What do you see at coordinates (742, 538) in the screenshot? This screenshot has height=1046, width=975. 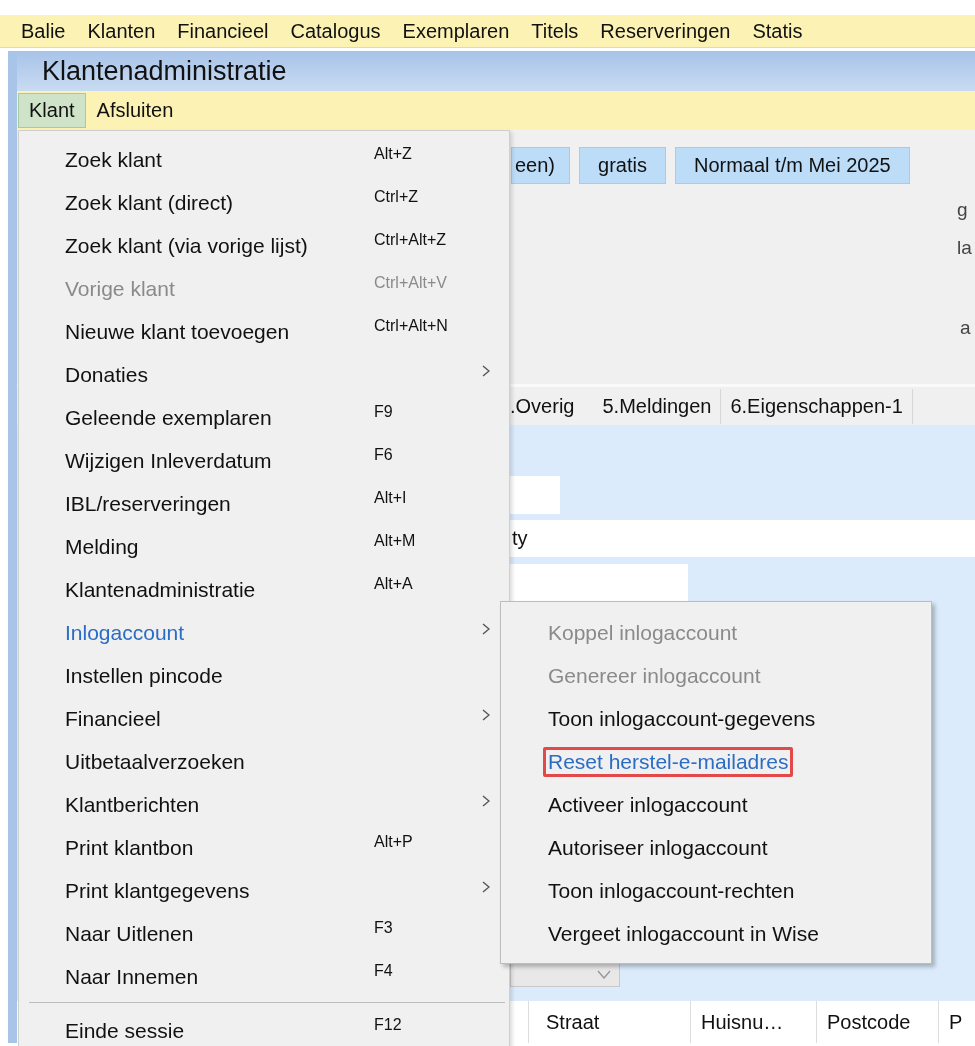 I see `input-field: ty` at bounding box center [742, 538].